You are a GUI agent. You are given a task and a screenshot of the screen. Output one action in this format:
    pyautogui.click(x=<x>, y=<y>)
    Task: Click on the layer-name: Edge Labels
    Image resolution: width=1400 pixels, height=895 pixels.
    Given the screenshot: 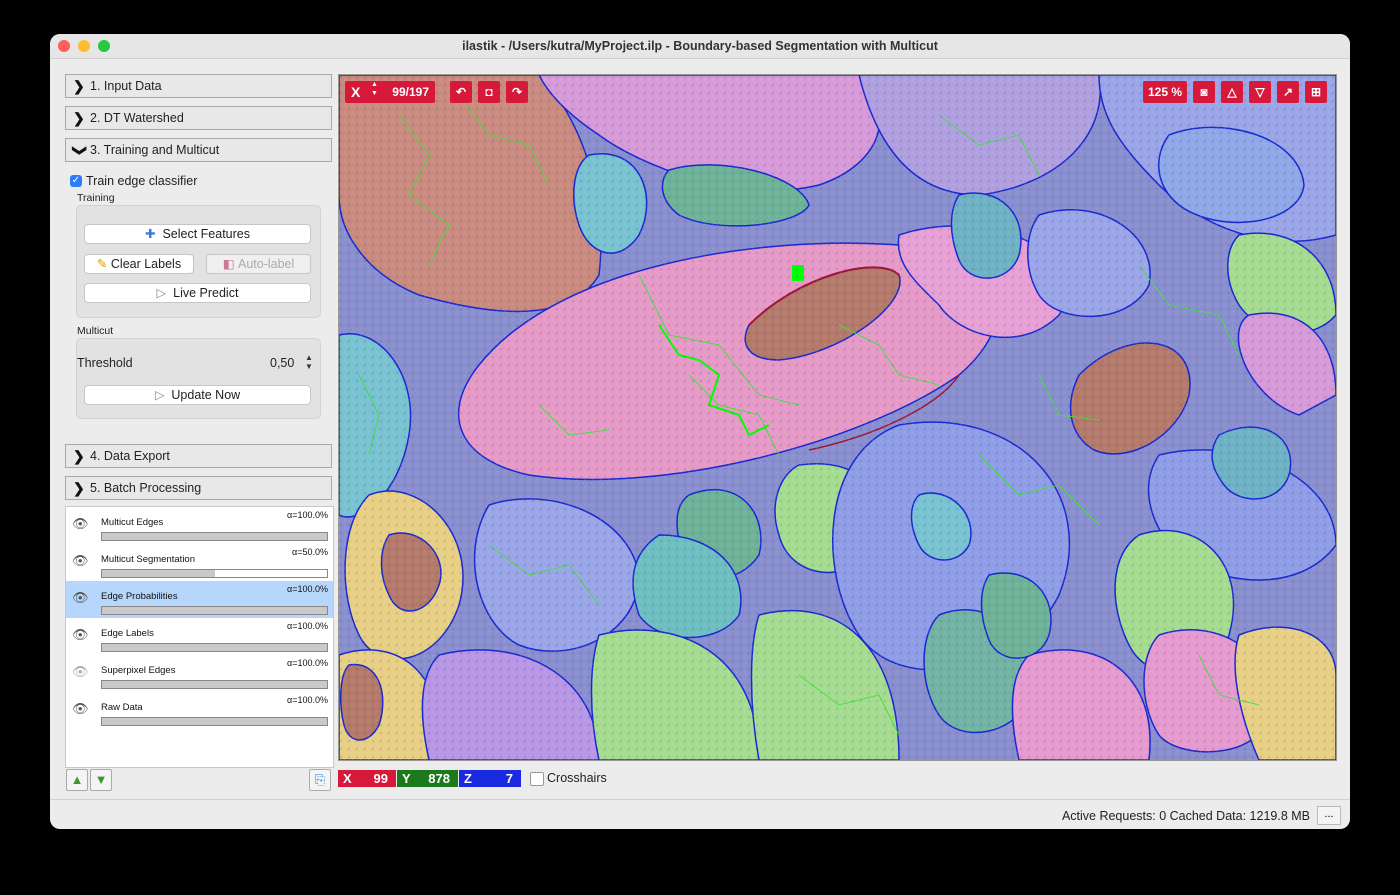 What is the action you would take?
    pyautogui.click(x=127, y=633)
    